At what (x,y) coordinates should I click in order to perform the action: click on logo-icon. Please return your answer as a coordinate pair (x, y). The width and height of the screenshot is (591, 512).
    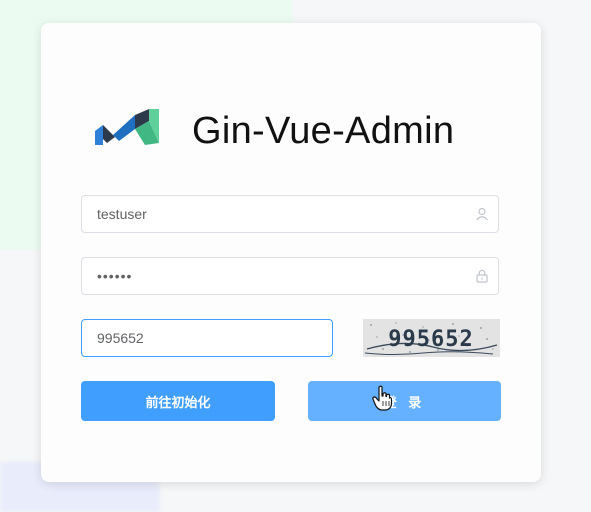
    Looking at the image, I should click on (127, 127).